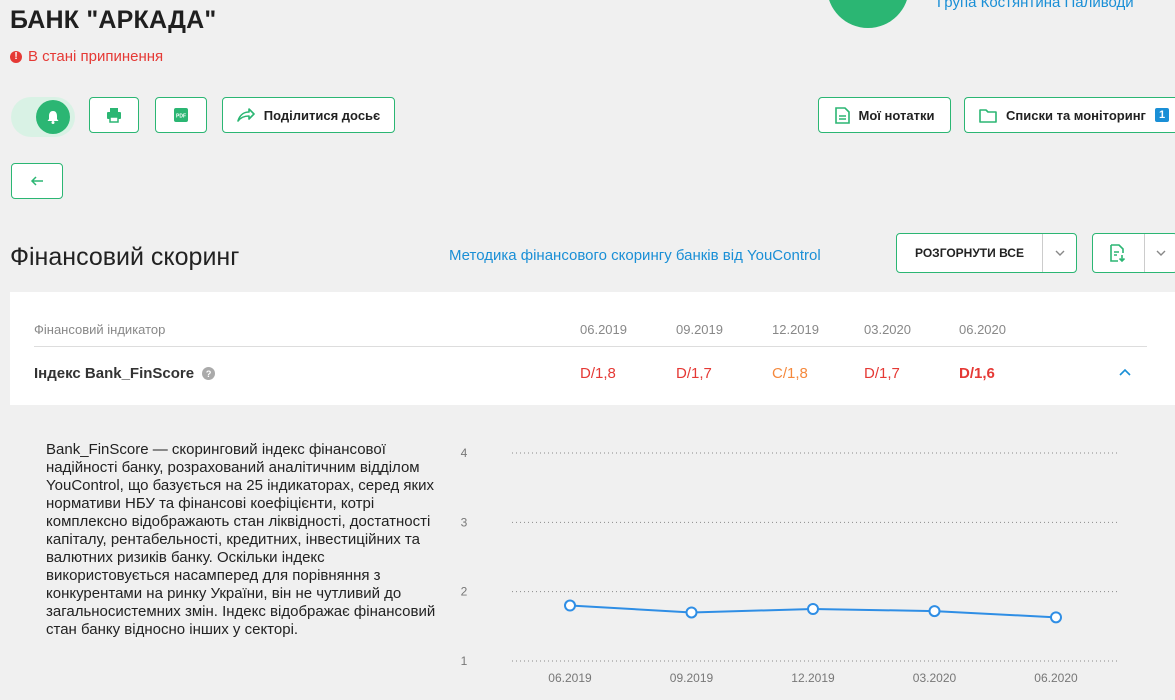  What do you see at coordinates (1056, 678) in the screenshot?
I see `x-tick-label: 06.2020` at bounding box center [1056, 678].